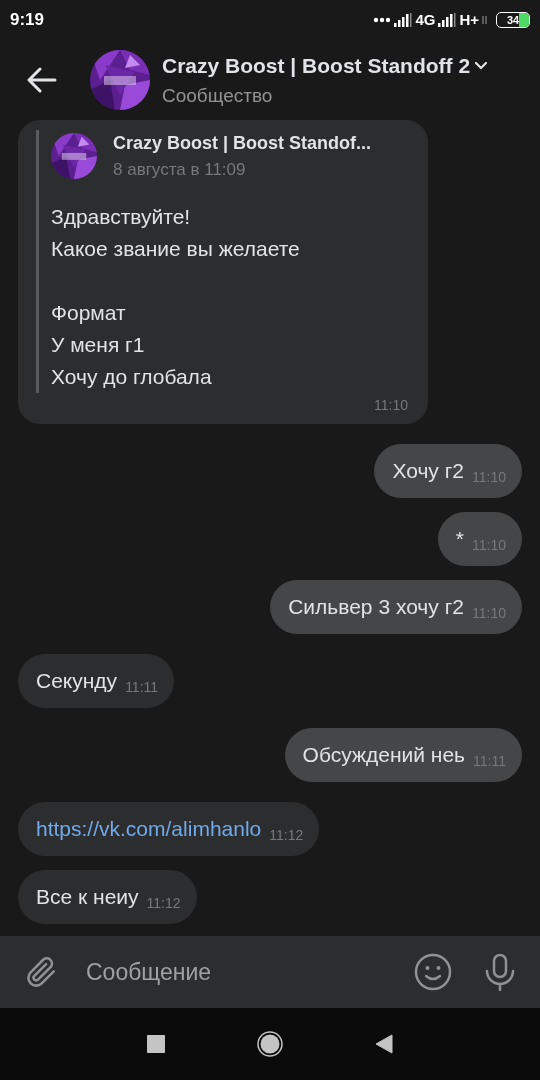 This screenshot has width=540, height=1080. I want to click on attach-icon, so click(41, 972).